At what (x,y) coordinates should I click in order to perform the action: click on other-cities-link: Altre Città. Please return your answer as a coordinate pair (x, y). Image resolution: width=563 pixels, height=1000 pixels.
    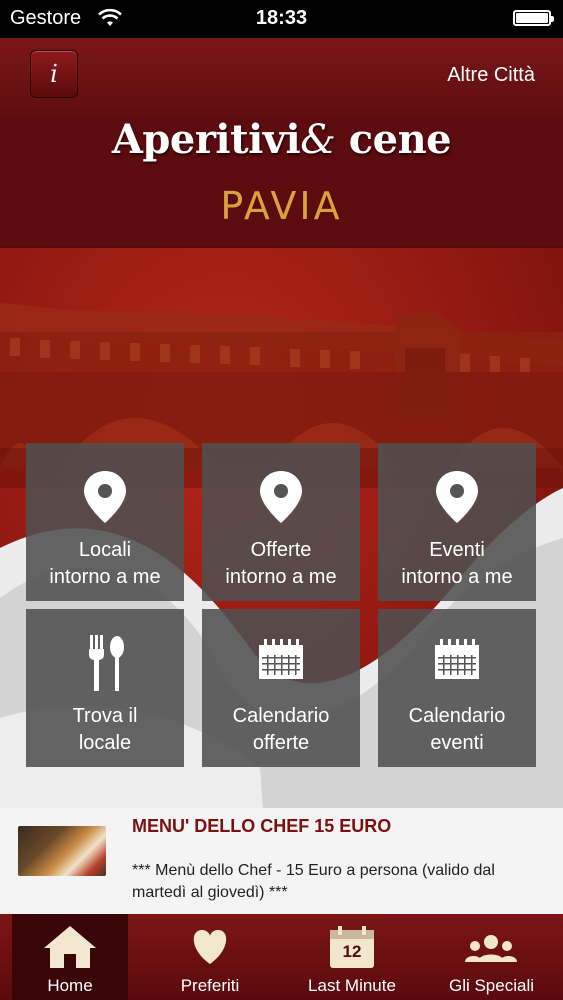
    Looking at the image, I should click on (491, 75).